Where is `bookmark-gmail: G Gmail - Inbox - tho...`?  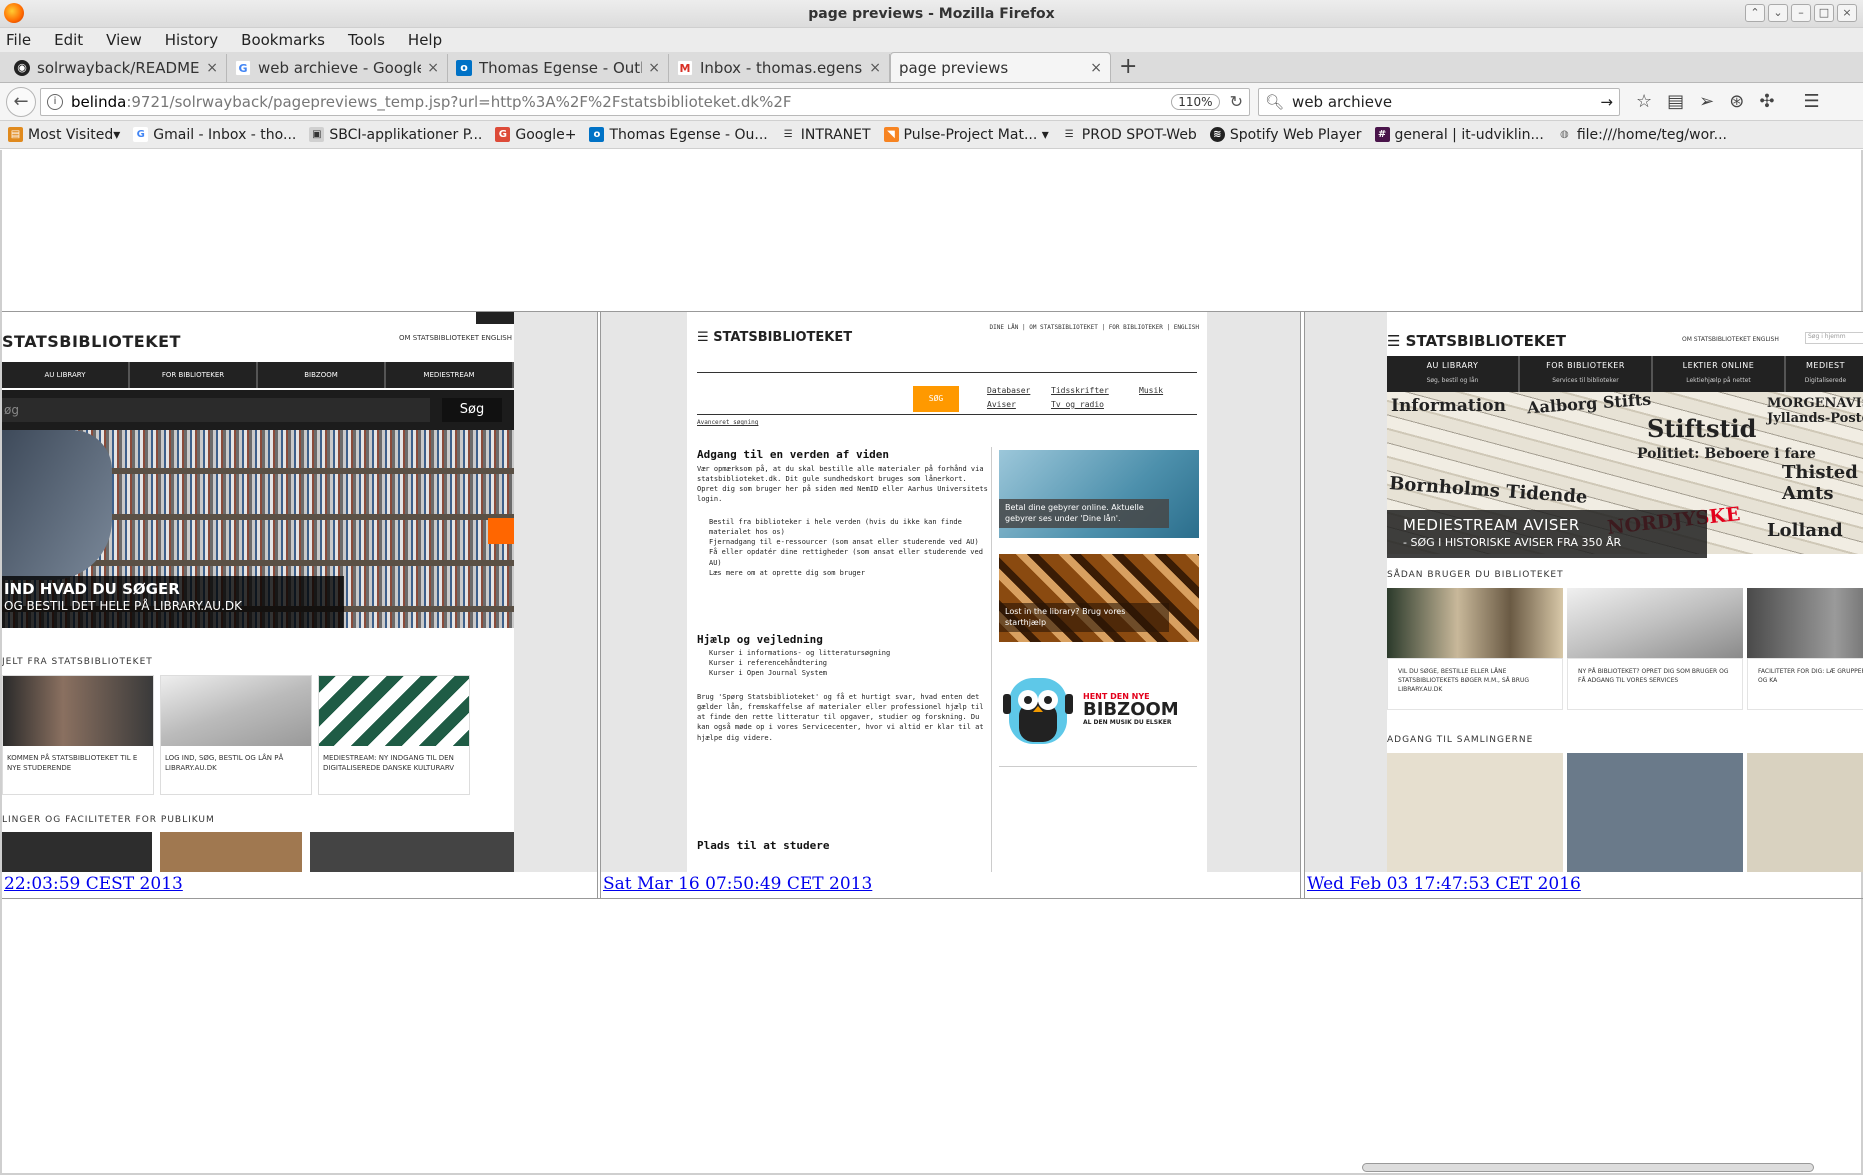 bookmark-gmail: G Gmail - Inbox - tho... is located at coordinates (214, 135).